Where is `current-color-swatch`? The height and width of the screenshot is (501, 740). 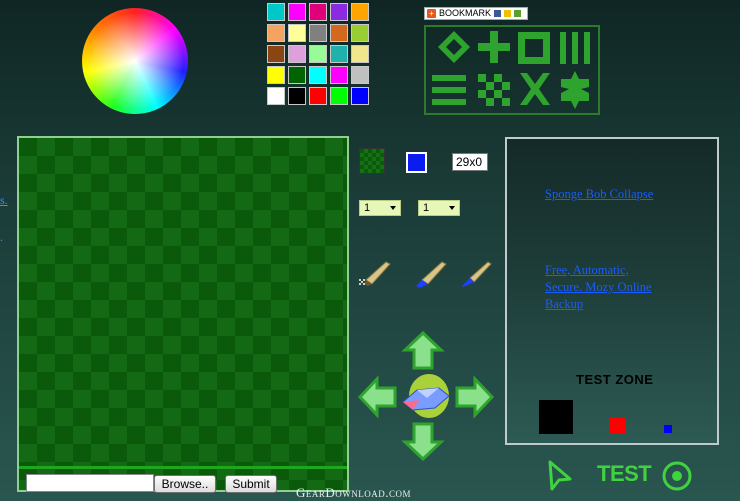
current-color-swatch is located at coordinates (416, 162).